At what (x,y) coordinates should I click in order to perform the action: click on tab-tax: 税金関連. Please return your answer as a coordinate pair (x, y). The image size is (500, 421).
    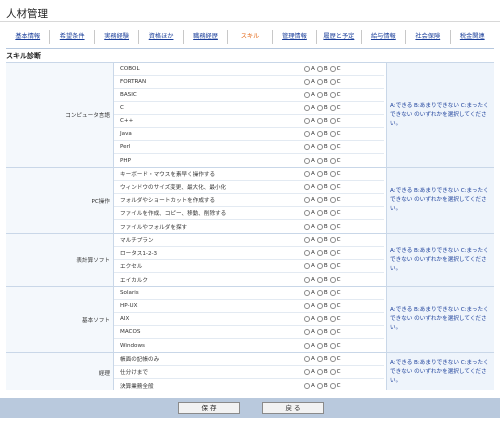
    Looking at the image, I should click on (472, 37).